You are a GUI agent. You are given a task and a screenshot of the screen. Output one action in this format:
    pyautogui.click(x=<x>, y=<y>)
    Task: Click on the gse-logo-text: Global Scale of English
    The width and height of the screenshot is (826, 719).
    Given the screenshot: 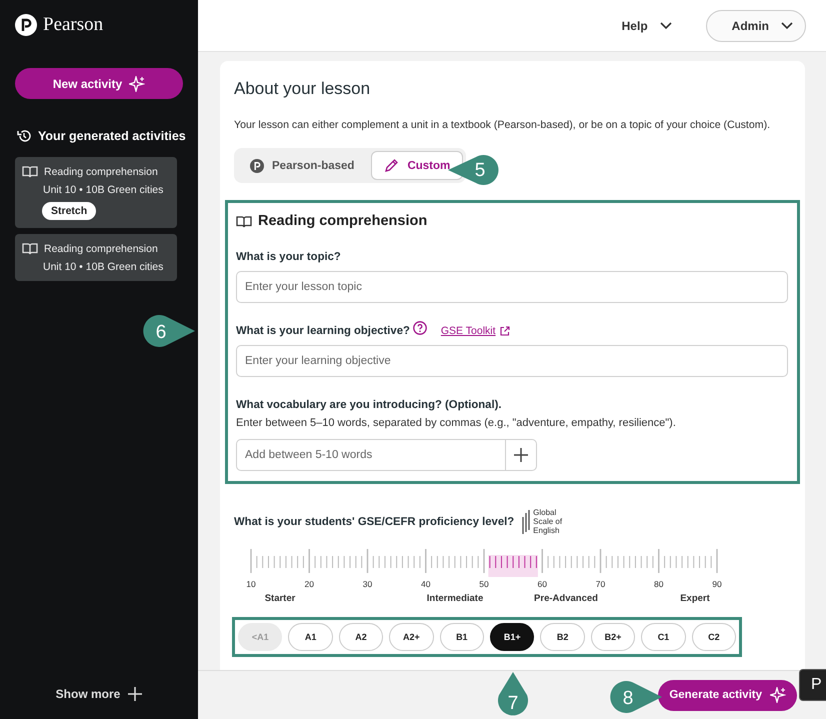 What is the action you would take?
    pyautogui.click(x=547, y=521)
    